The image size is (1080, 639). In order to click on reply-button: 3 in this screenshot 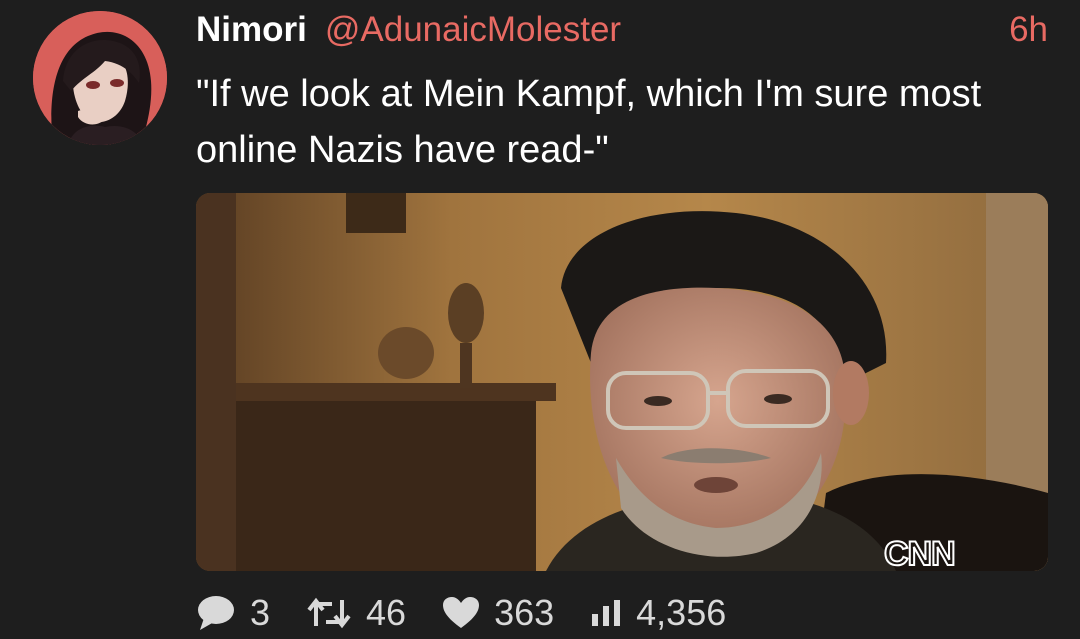, I will do `click(233, 613)`.